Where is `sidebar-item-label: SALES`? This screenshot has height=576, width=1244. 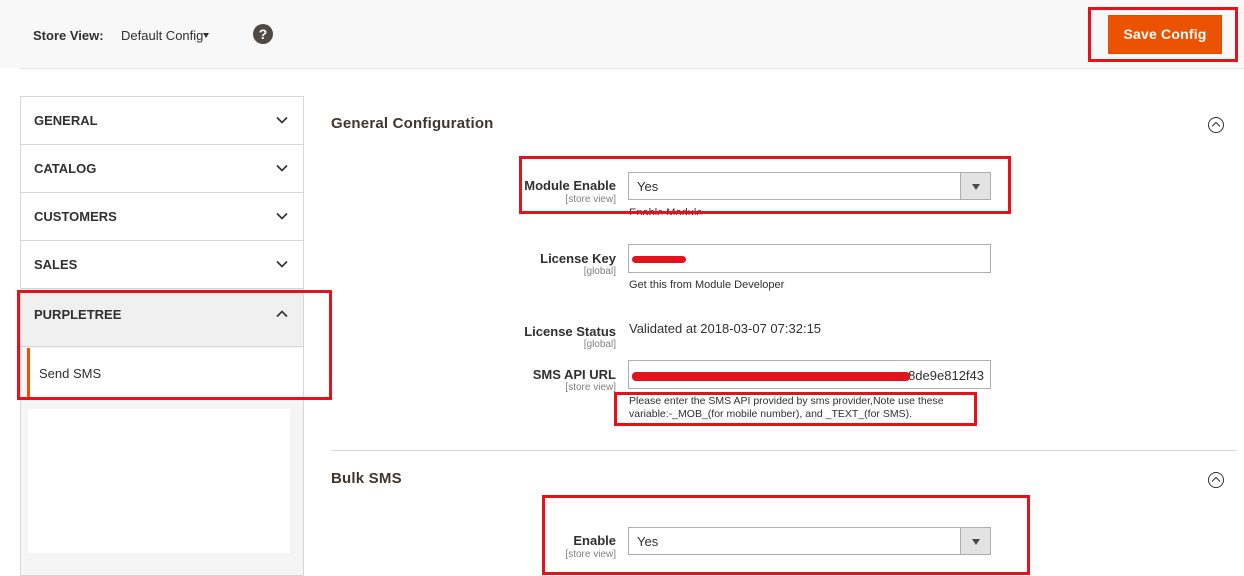 sidebar-item-label: SALES is located at coordinates (56, 264).